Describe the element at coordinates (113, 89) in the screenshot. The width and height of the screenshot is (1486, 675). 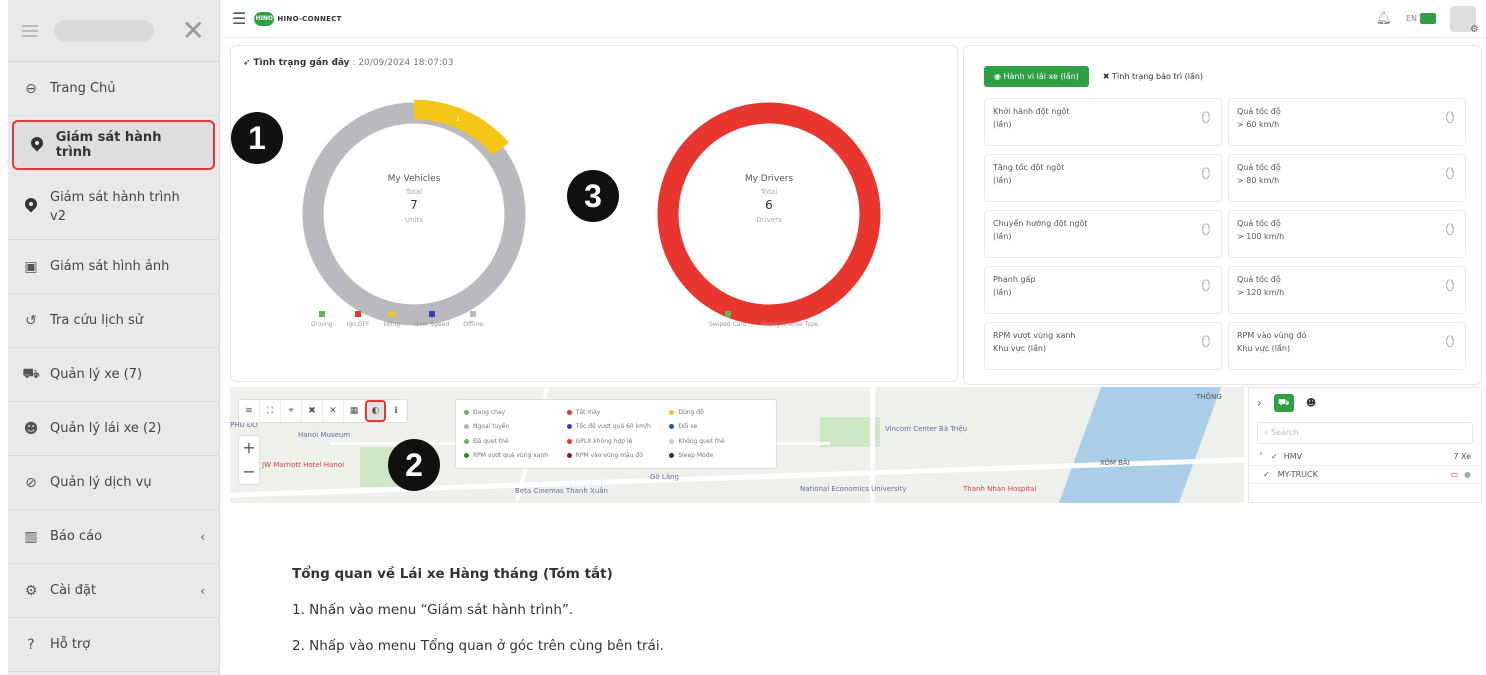
I see `sidebar-item-home: ⊖ Trang Chủ` at that location.